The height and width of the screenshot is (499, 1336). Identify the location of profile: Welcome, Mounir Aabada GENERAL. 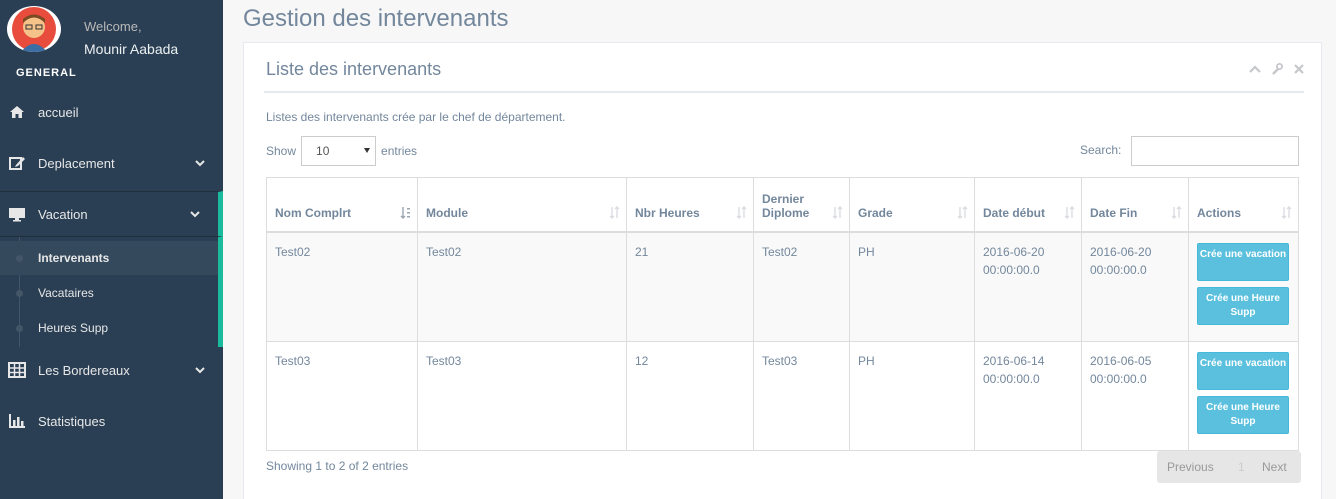
(111, 45).